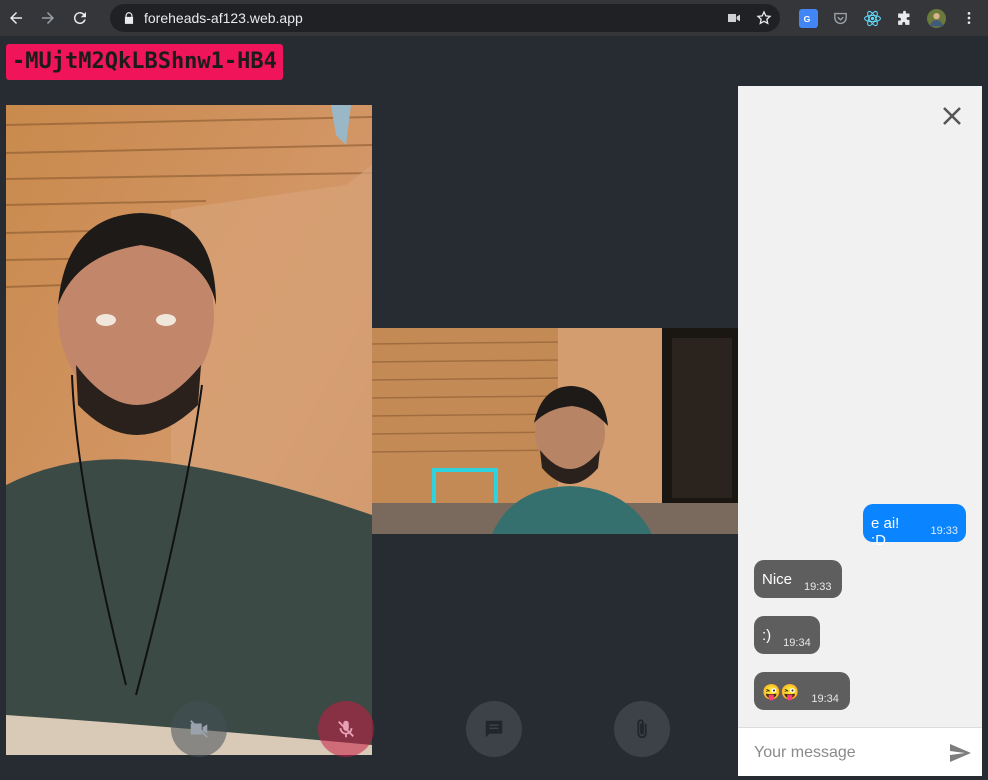 This screenshot has width=988, height=780. I want to click on chat-message-incoming: :) 19:34, so click(787, 635).